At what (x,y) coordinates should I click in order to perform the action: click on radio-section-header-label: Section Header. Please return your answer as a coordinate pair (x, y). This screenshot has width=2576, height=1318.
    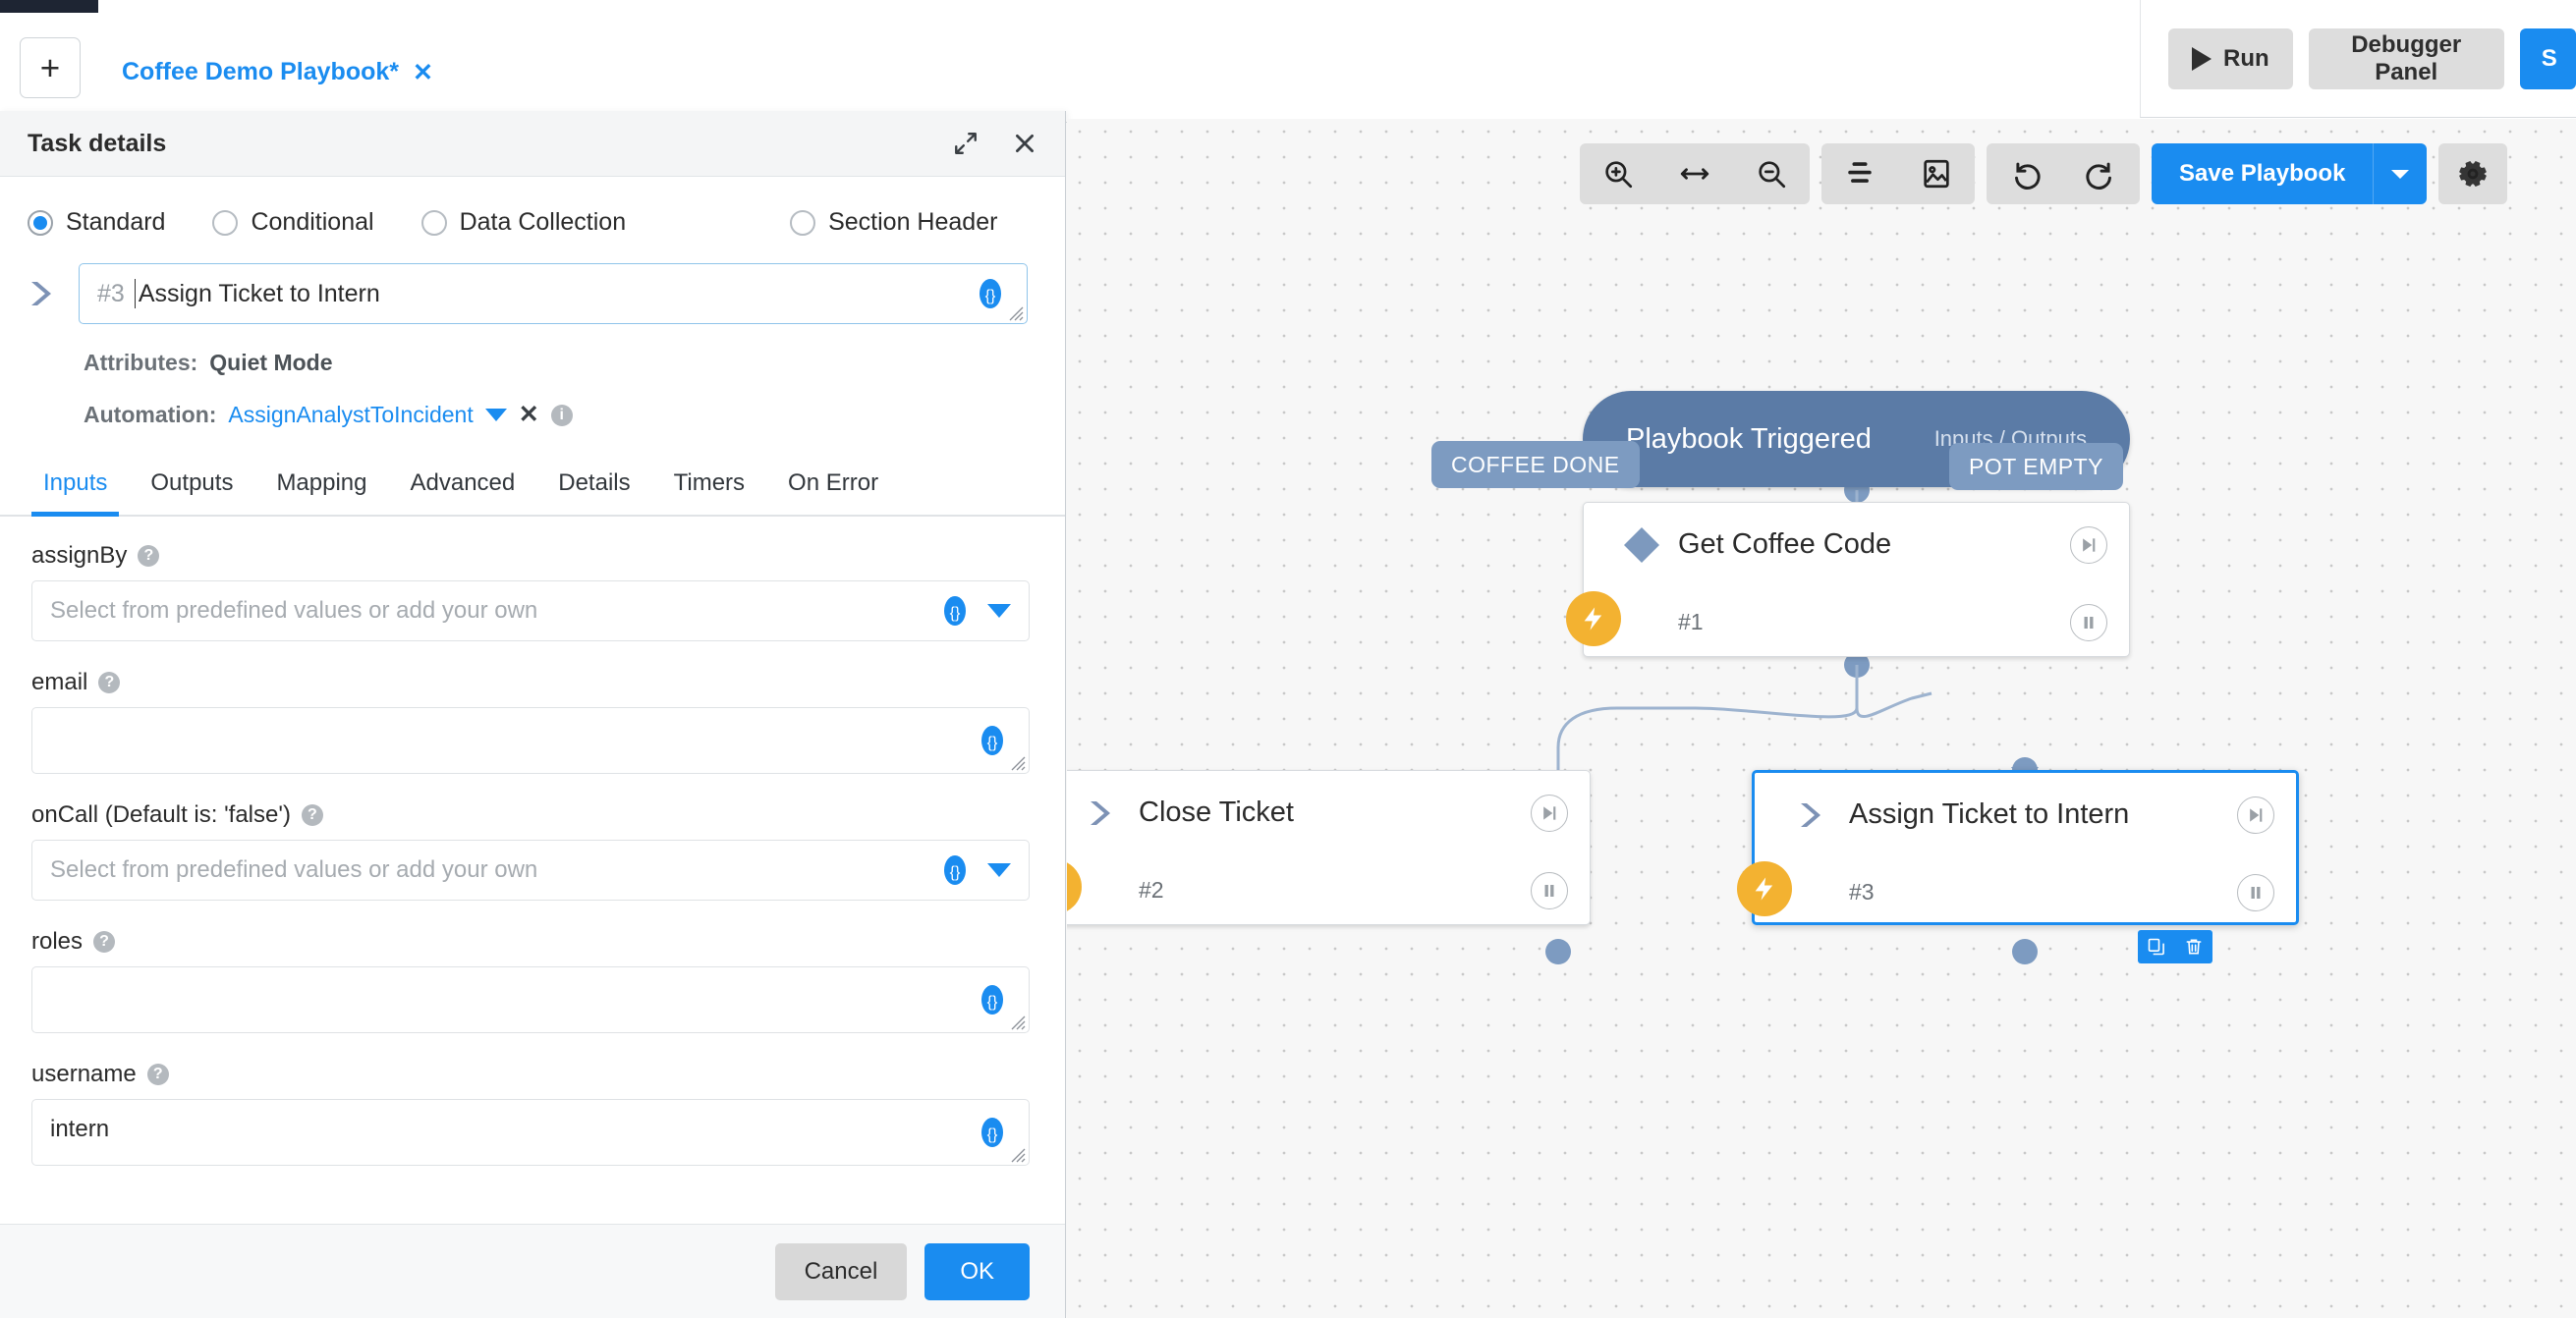
    Looking at the image, I should click on (913, 222).